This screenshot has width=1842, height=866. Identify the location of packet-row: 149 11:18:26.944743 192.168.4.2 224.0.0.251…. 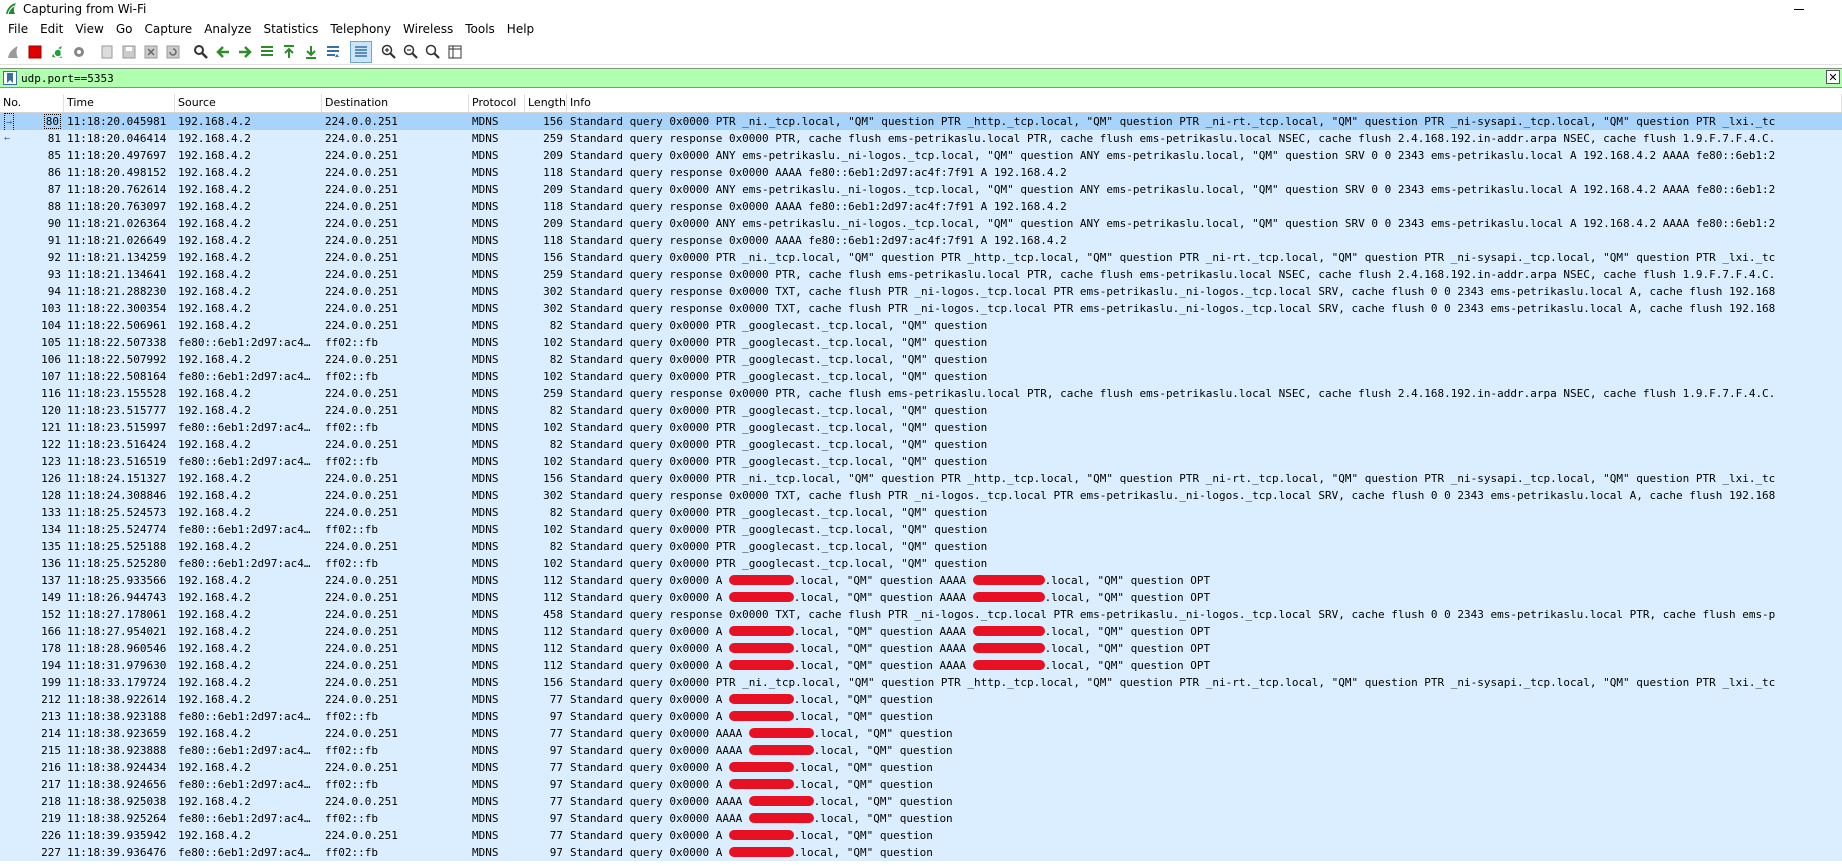
(921, 597).